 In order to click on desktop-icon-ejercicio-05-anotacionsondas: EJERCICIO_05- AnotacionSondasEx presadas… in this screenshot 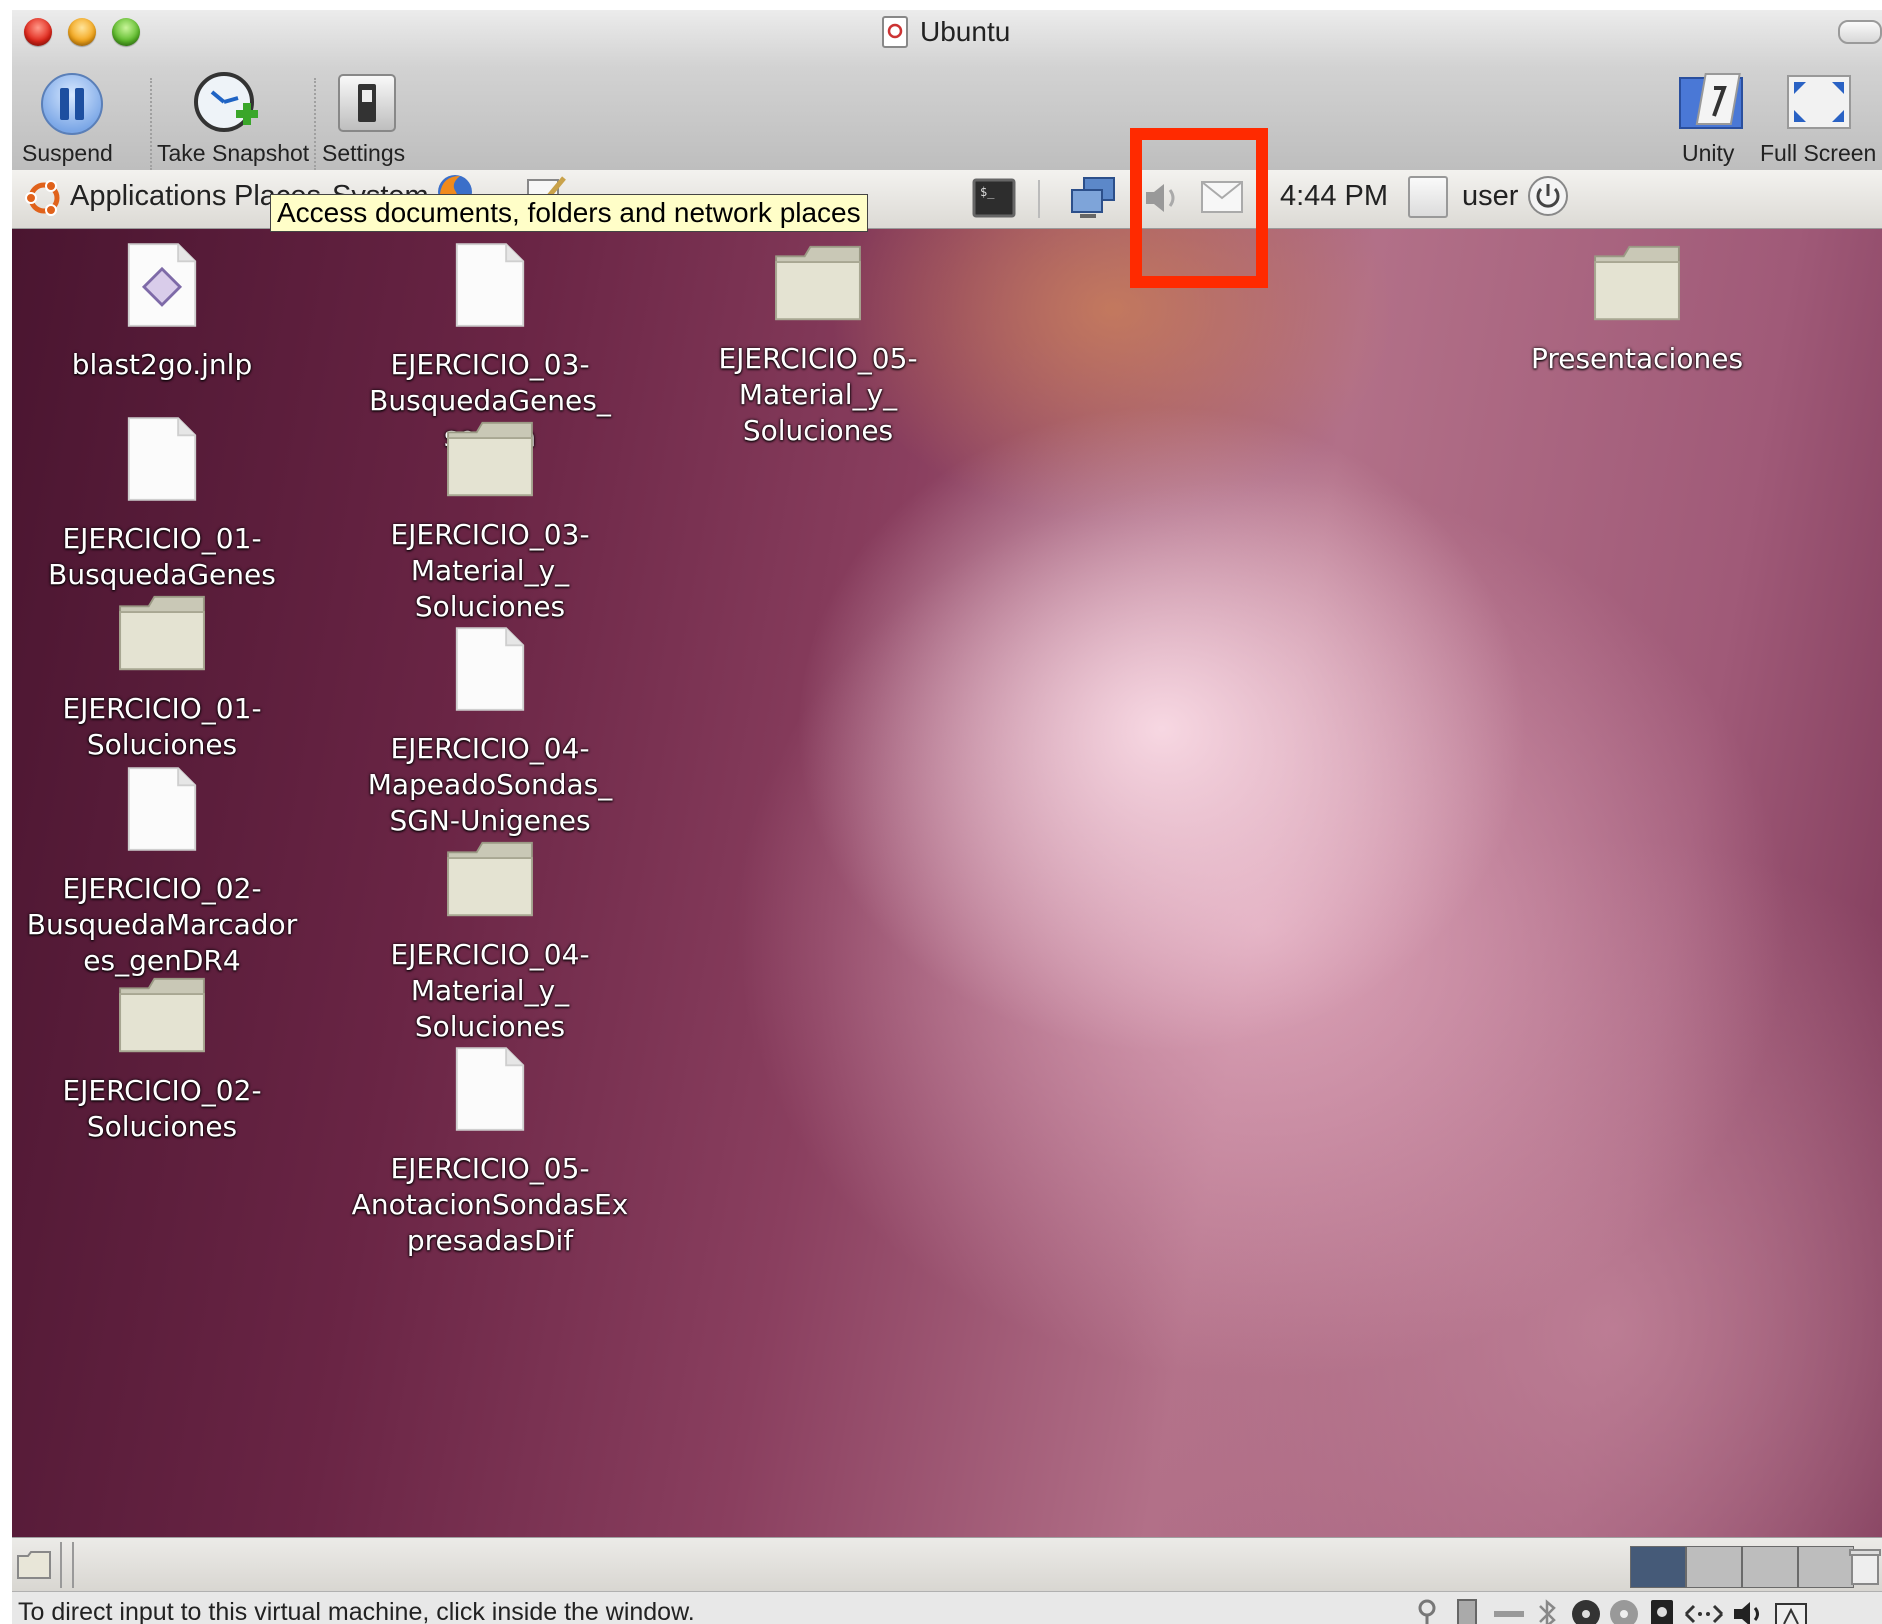, I will do `click(490, 1152)`.